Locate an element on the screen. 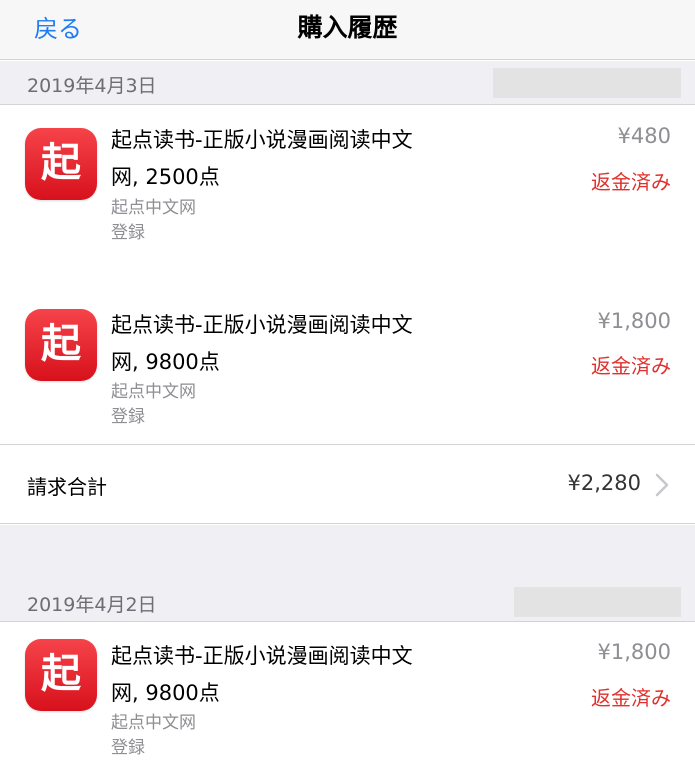 This screenshot has height=768, width=695. chevron-right-icon is located at coordinates (662, 485).